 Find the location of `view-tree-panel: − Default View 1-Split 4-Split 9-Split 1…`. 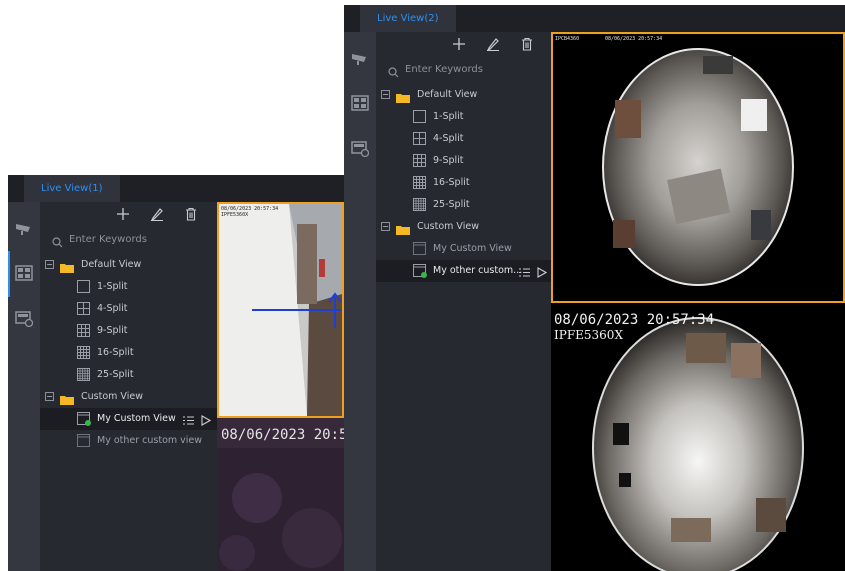

view-tree-panel: − Default View 1-Split 4-Split 9-Split 1… is located at coordinates (128, 386).